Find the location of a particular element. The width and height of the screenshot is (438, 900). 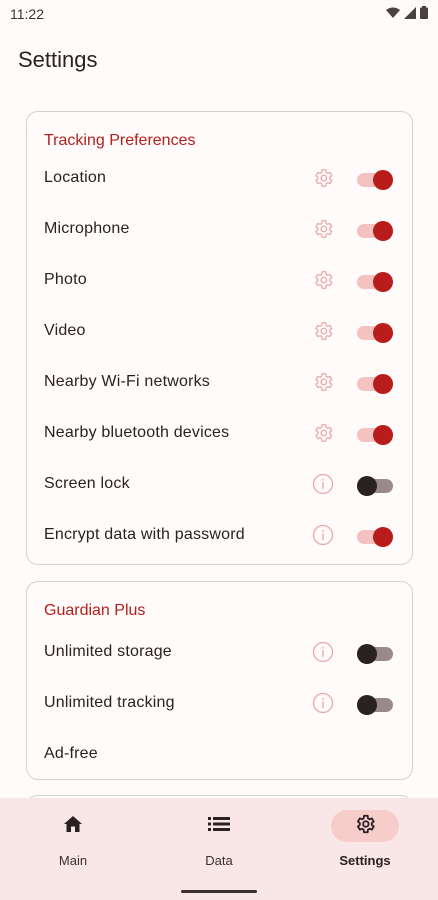

setting-label: Video is located at coordinates (65, 330).